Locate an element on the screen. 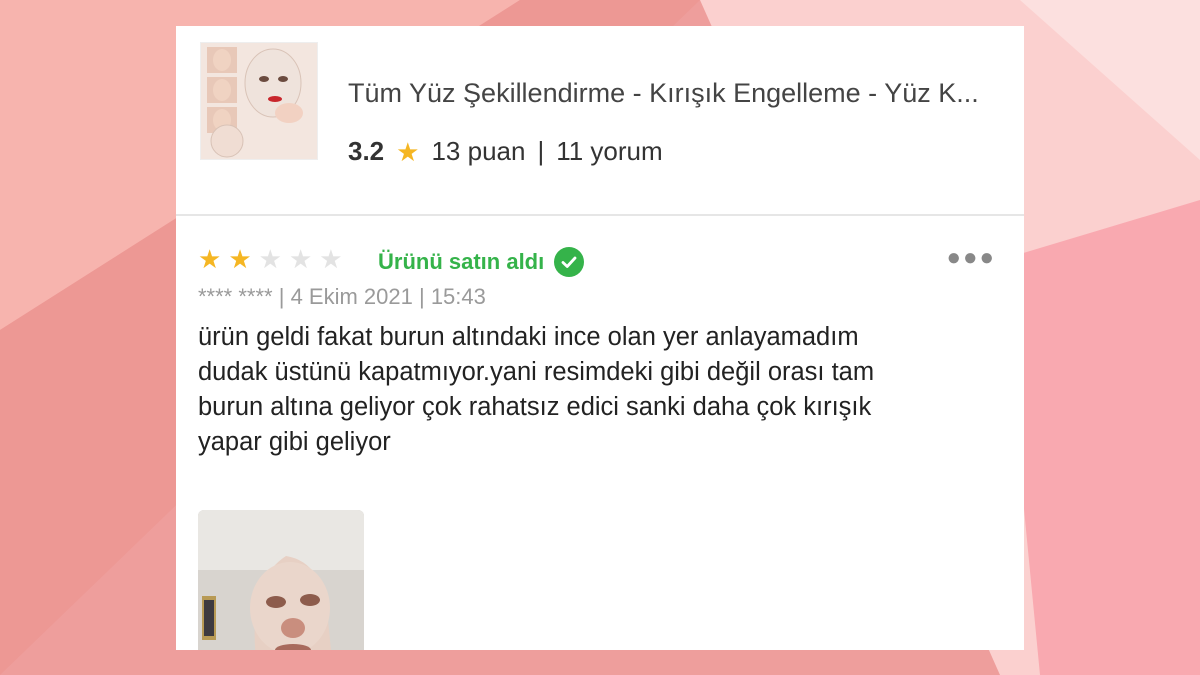 The height and width of the screenshot is (675, 1200). product-rating-summary: 3.2 ★ 13 puan | 11 yorum is located at coordinates (505, 151).